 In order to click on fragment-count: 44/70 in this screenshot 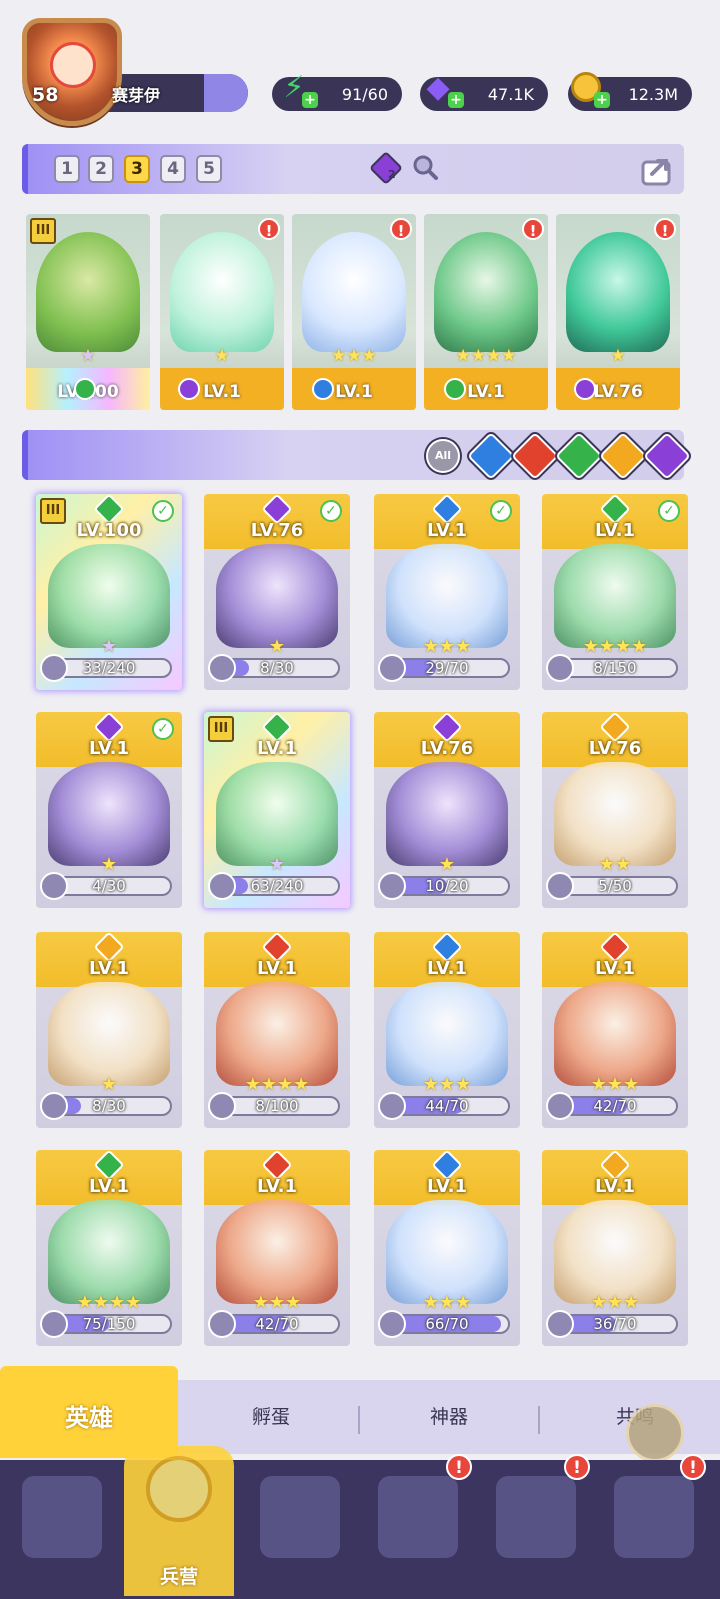, I will do `click(447, 1106)`.